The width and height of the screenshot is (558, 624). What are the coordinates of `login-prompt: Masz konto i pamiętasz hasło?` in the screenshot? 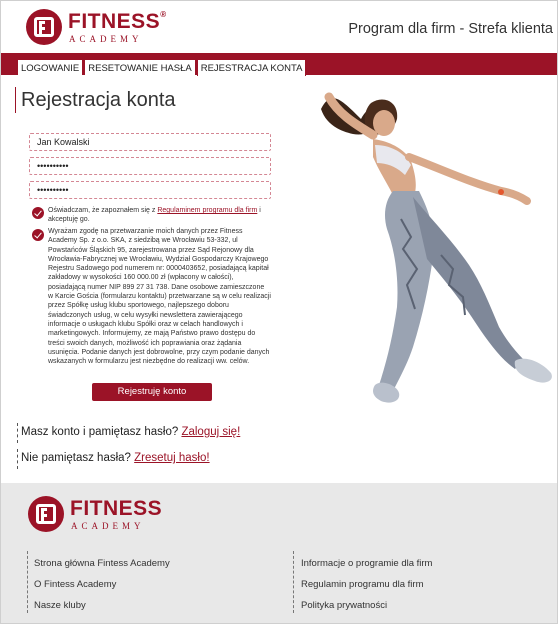 It's located at (101, 432).